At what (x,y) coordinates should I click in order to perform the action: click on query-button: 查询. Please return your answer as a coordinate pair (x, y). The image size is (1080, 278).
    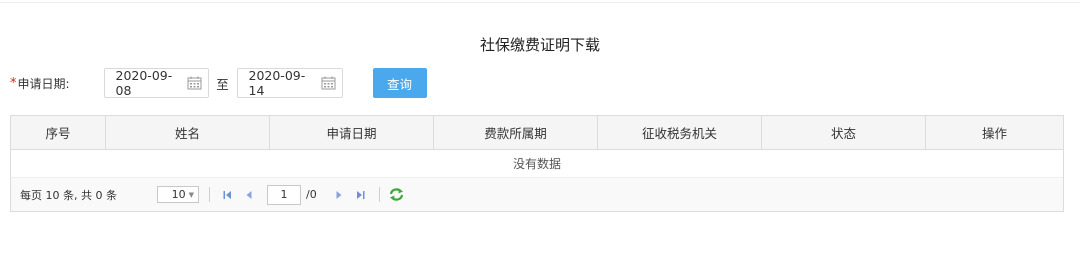
    Looking at the image, I should click on (399, 83).